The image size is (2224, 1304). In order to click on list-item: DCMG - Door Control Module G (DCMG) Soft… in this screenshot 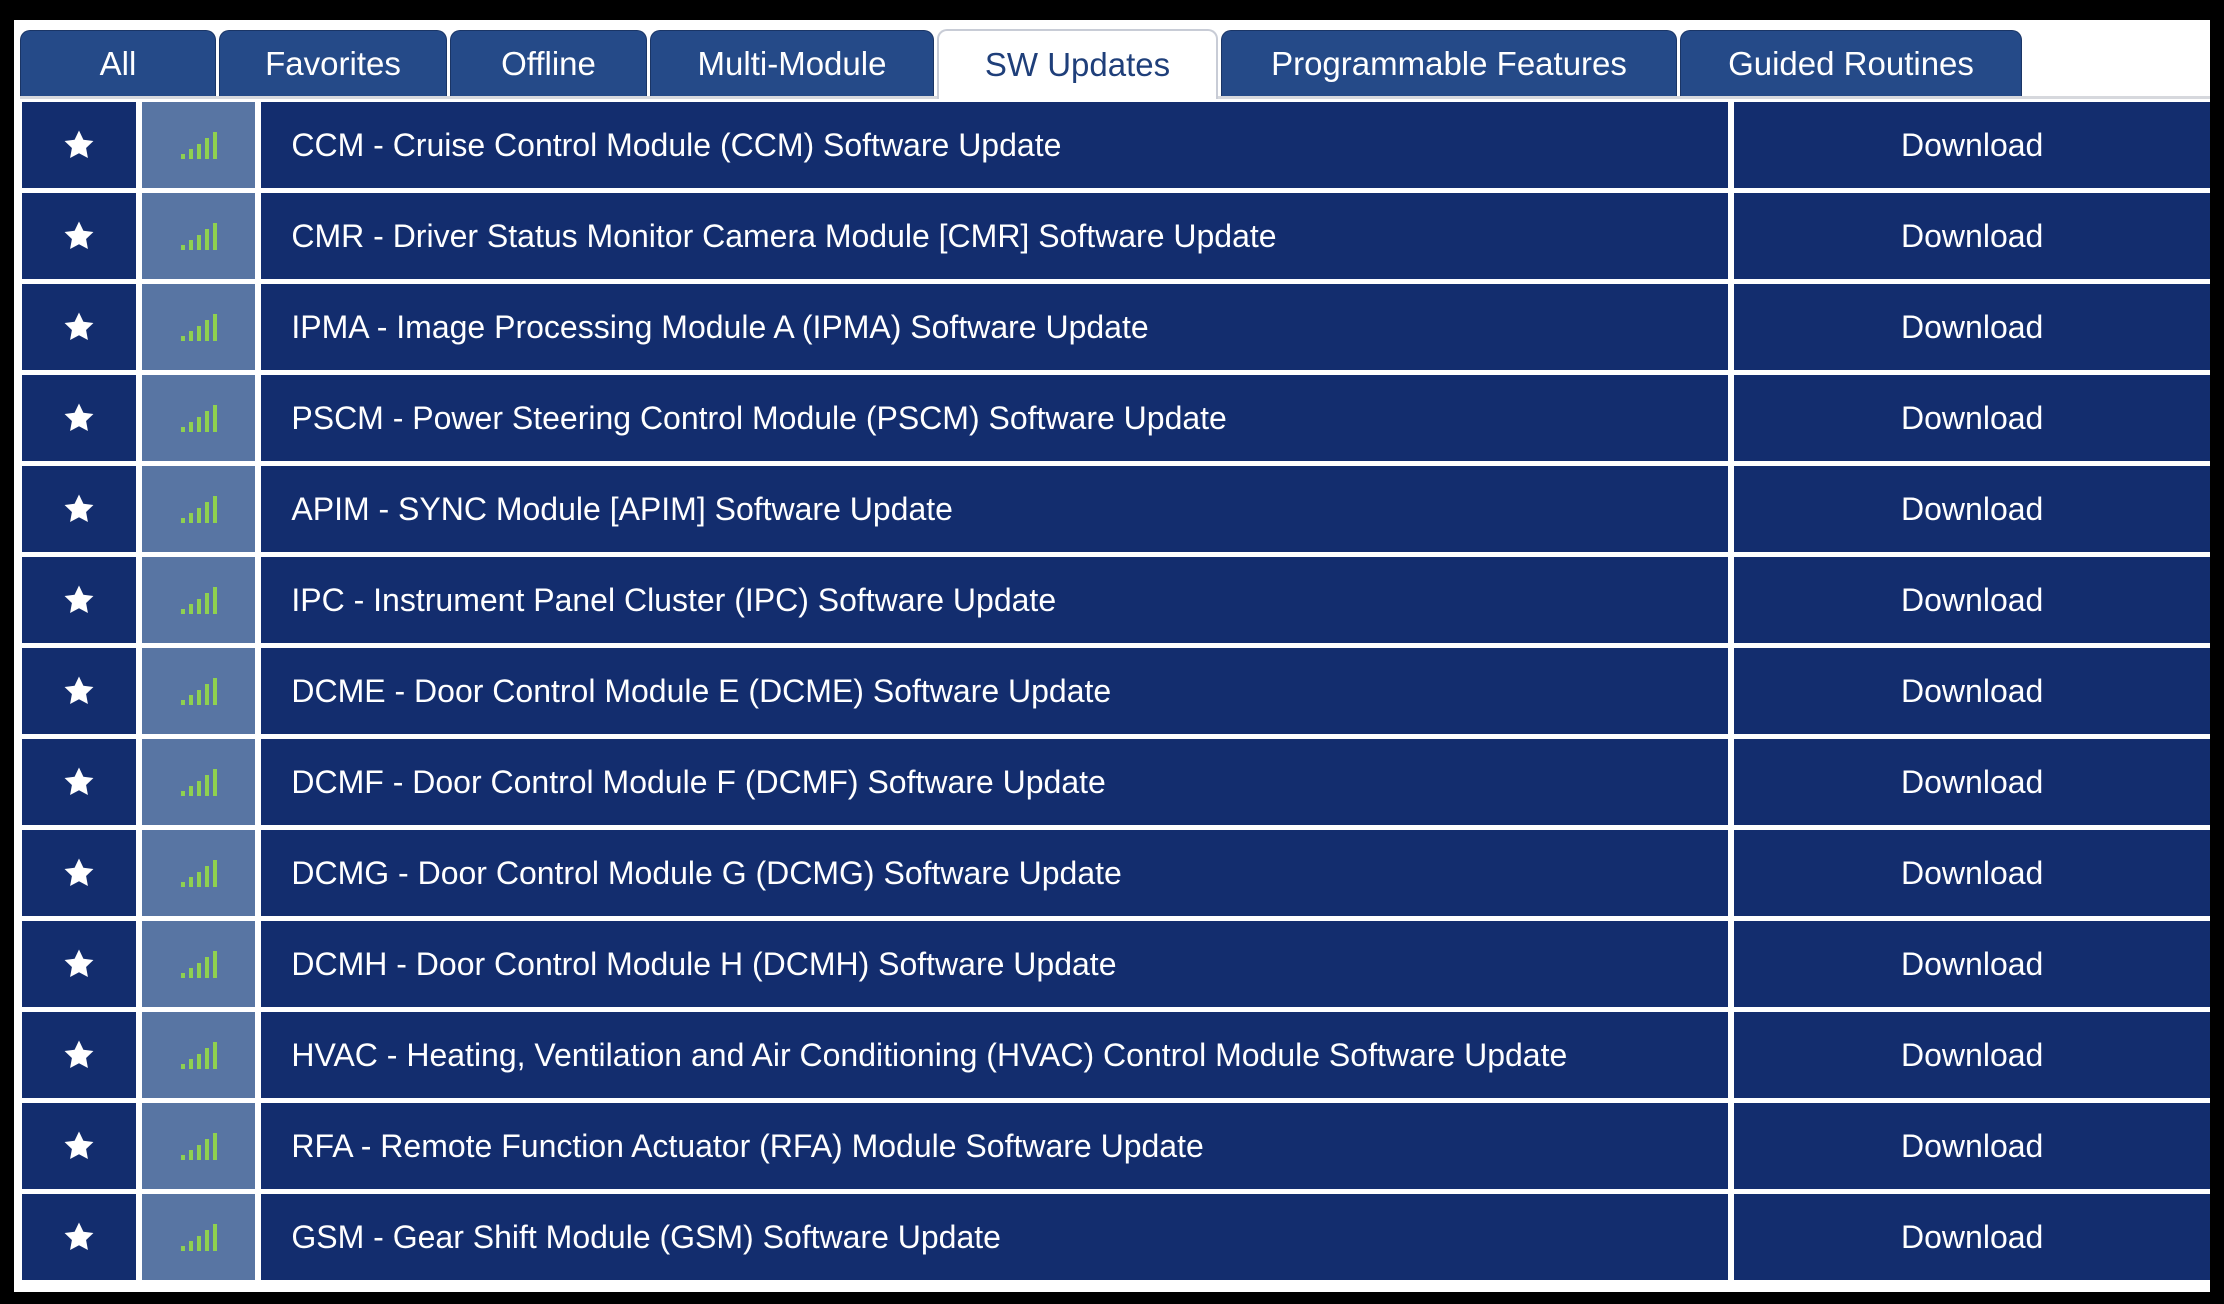, I will do `click(1116, 873)`.